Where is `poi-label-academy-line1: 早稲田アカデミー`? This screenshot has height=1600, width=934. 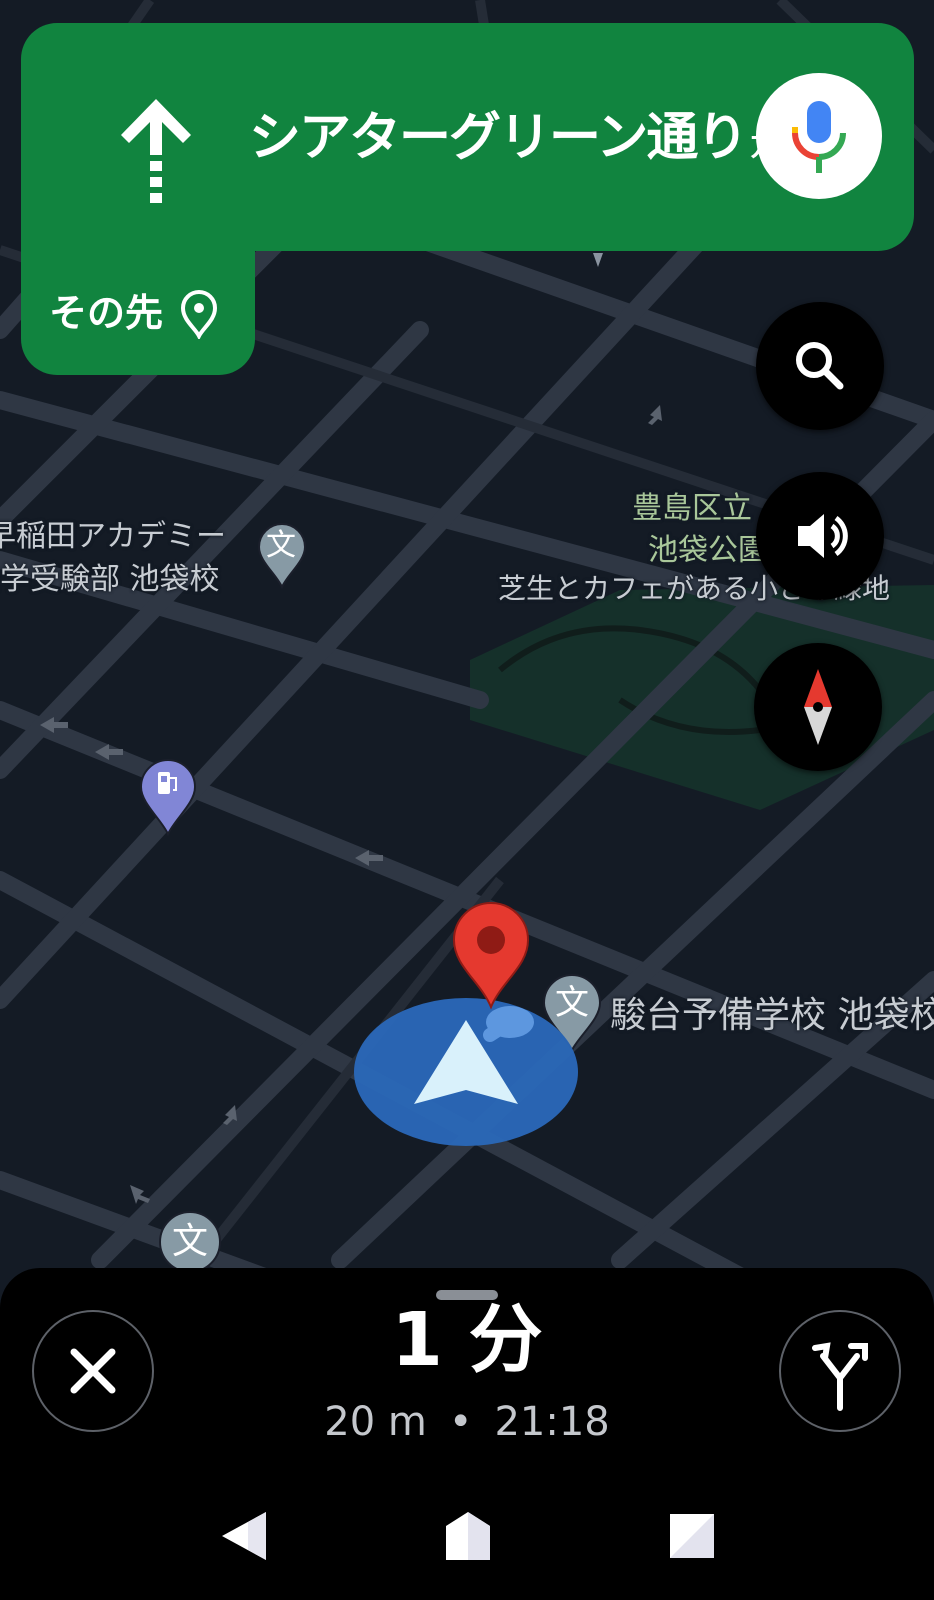
poi-label-academy-line1: 早稲田アカデミー is located at coordinates (113, 537).